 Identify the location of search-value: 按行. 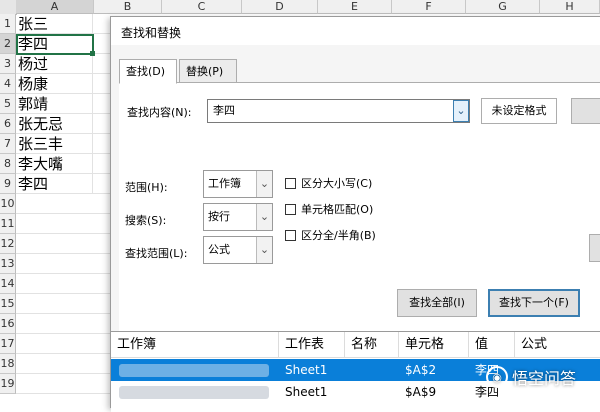
(219, 216).